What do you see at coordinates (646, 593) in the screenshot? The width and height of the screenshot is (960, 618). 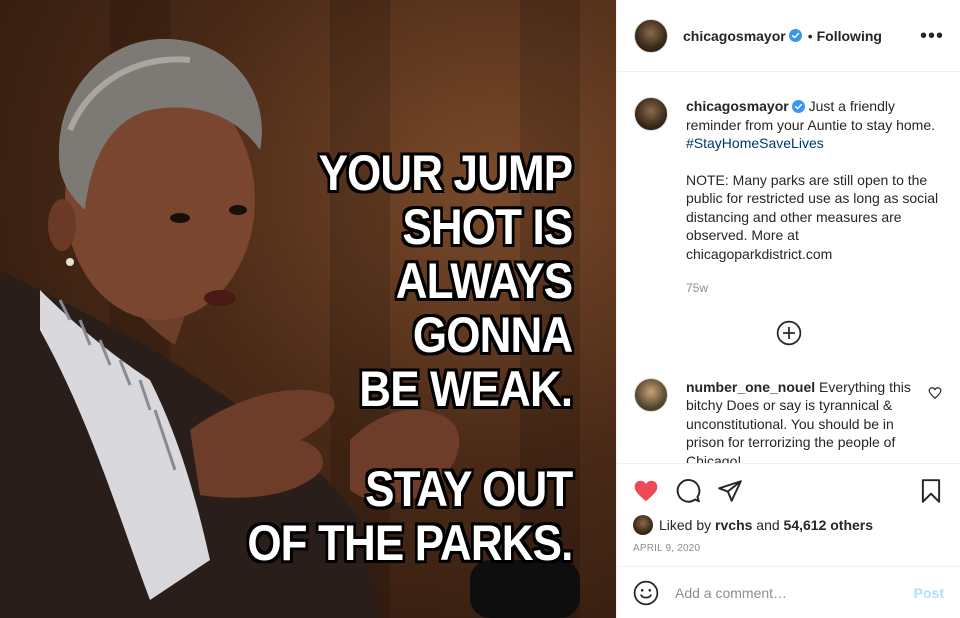 I see `smiley-icon` at bounding box center [646, 593].